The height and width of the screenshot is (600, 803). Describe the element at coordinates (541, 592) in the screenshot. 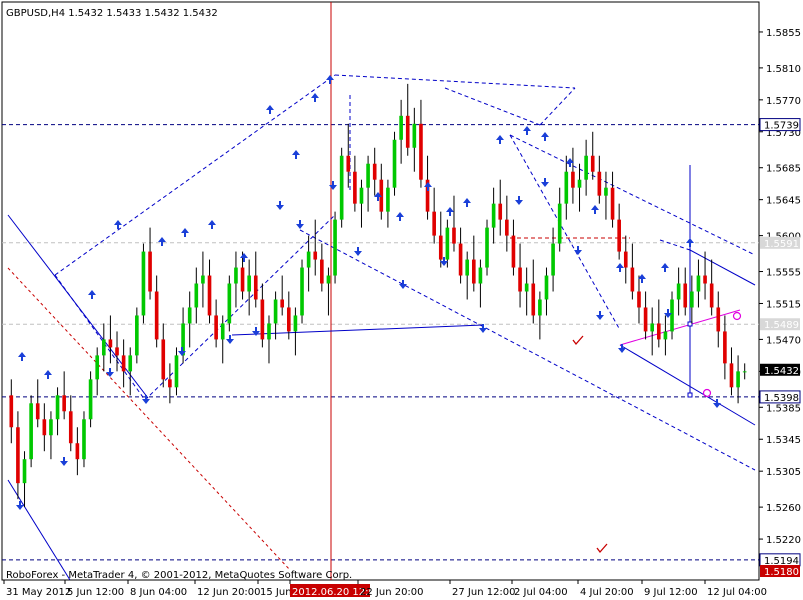

I see `x-tick-label: 2 Jul 04:00` at that location.